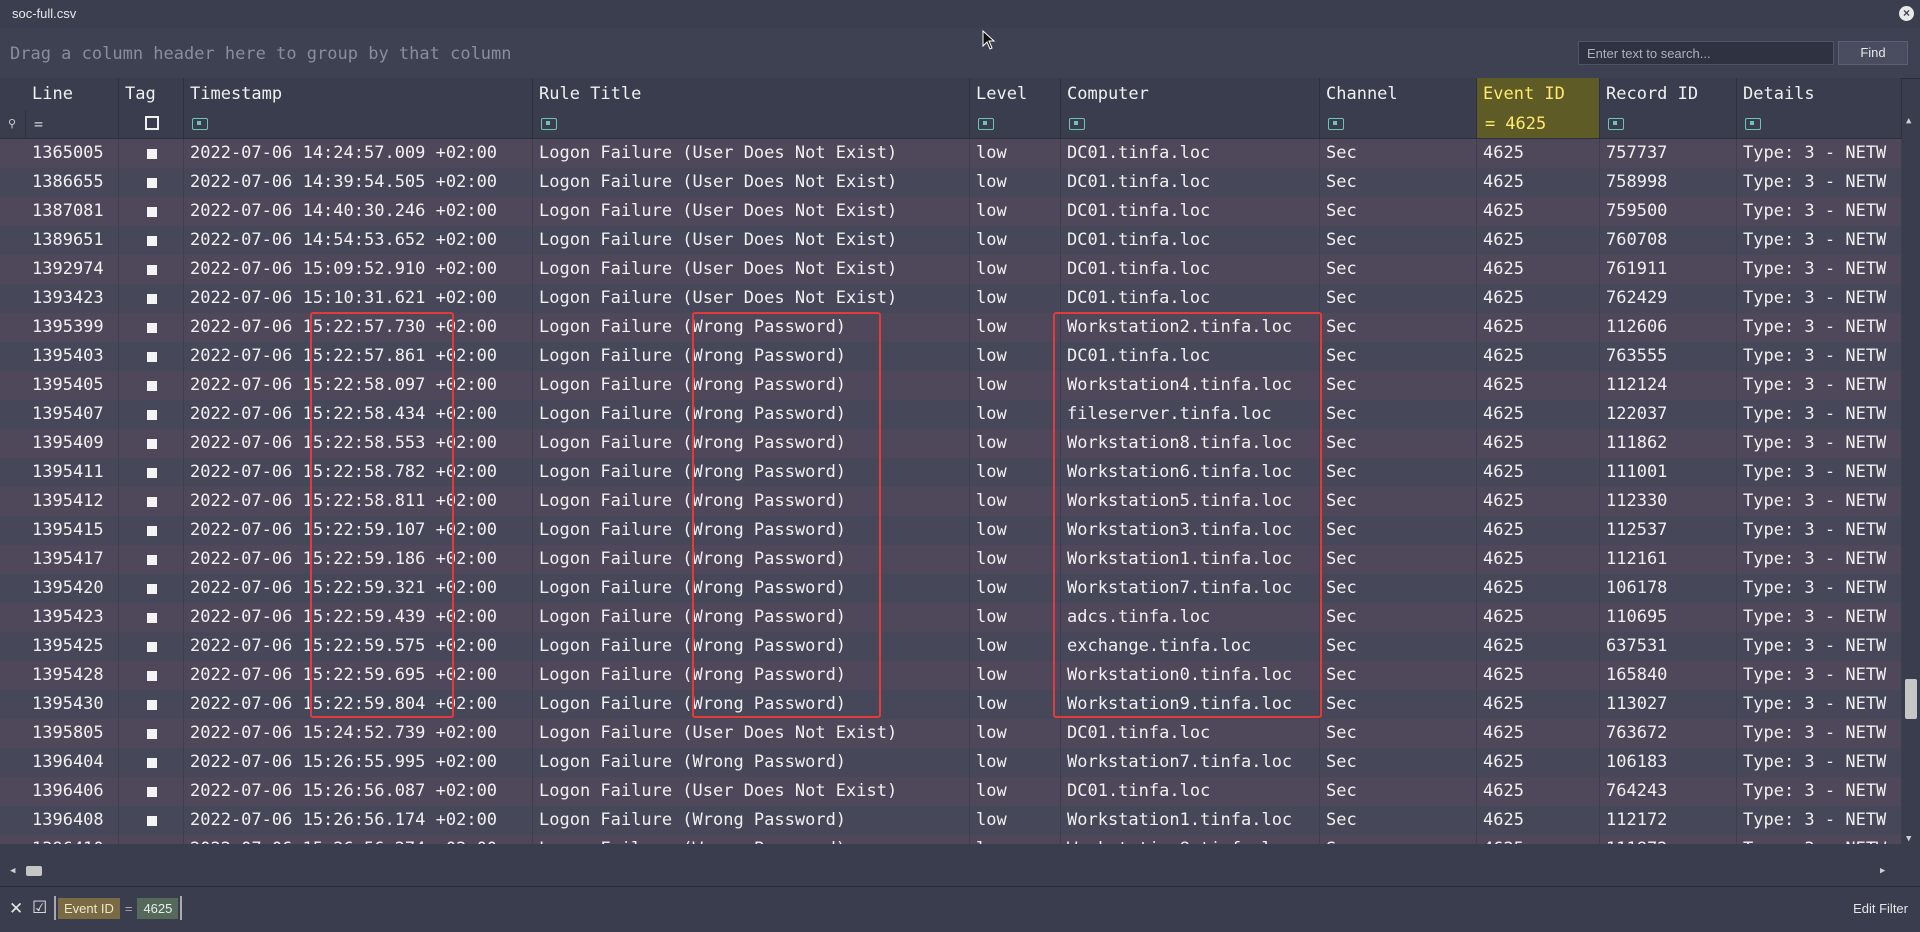 This screenshot has height=932, width=1920. What do you see at coordinates (1911, 477) in the screenshot?
I see `vertical-scrollbar: ▲ ▼` at bounding box center [1911, 477].